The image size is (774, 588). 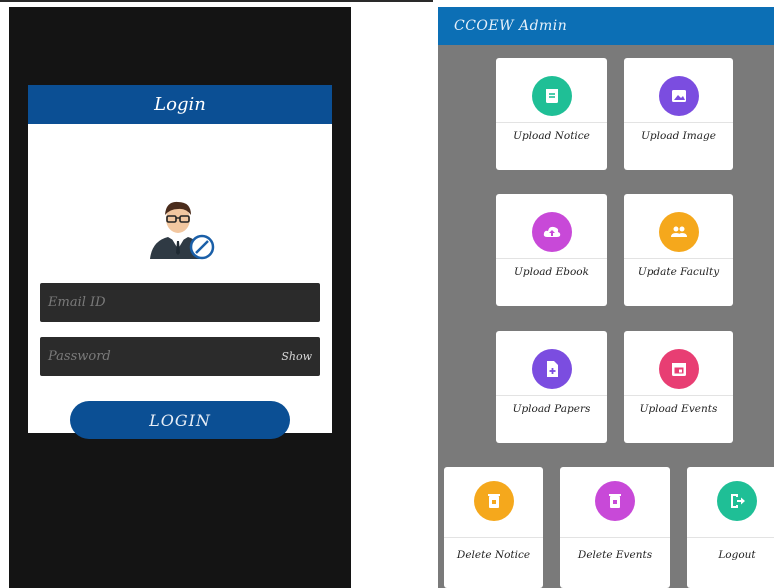 I want to click on admin-title: CCOEW Admin, so click(x=606, y=26).